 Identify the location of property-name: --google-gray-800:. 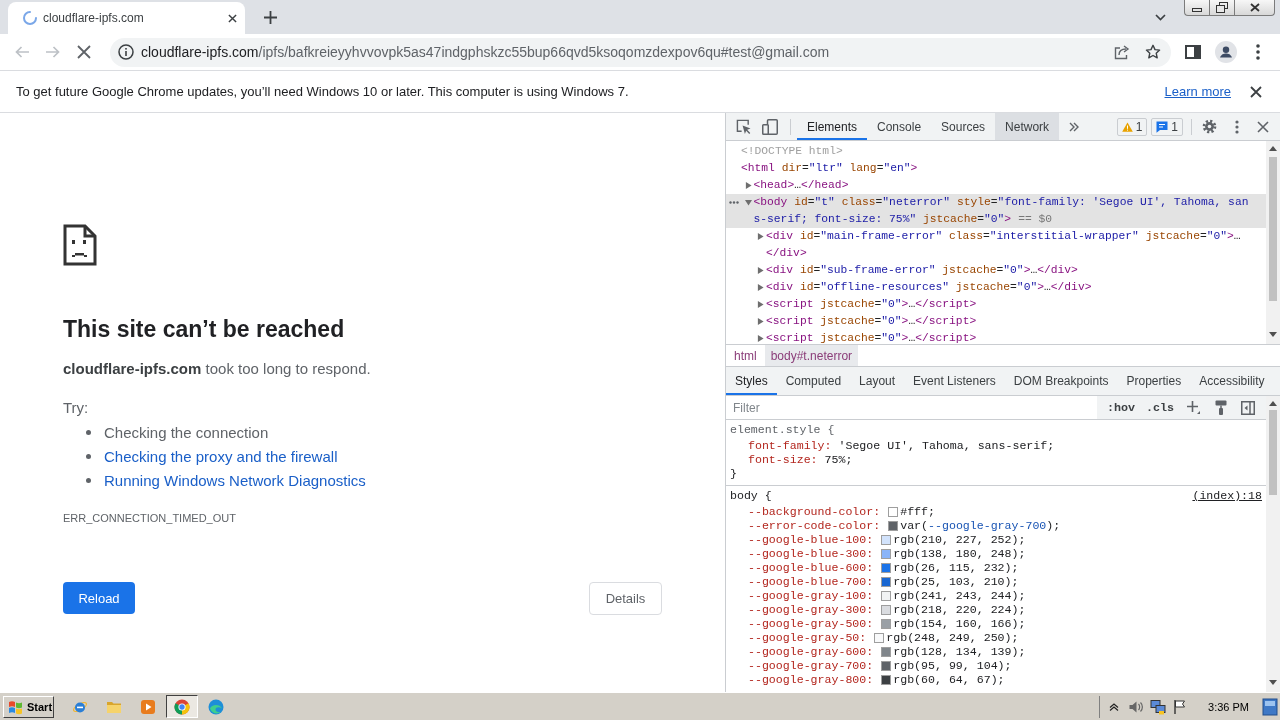
(811, 680).